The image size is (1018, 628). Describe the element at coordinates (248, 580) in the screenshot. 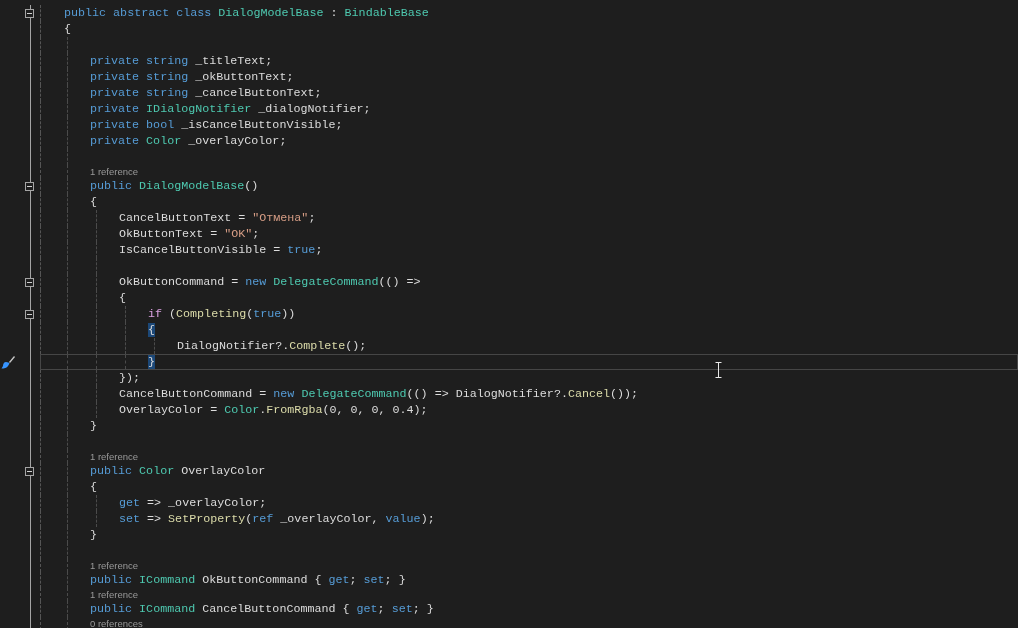

I see `code-line: public ICommand OkButtonCommand { get; set; }` at that location.